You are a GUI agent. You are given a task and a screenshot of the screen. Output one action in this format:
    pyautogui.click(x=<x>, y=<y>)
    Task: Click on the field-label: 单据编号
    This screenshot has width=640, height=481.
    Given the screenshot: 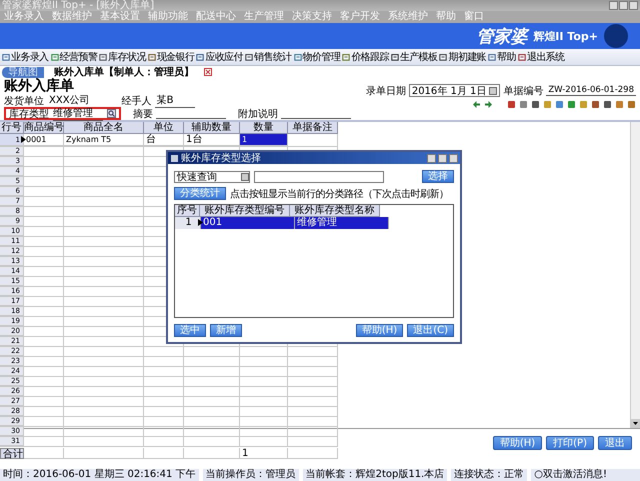 What is the action you would take?
    pyautogui.click(x=523, y=91)
    